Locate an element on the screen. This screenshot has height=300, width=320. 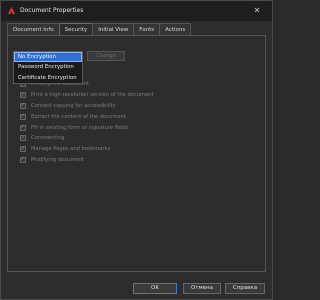
encryption-option-certificate: Certificate Encryption is located at coordinates (48, 78).